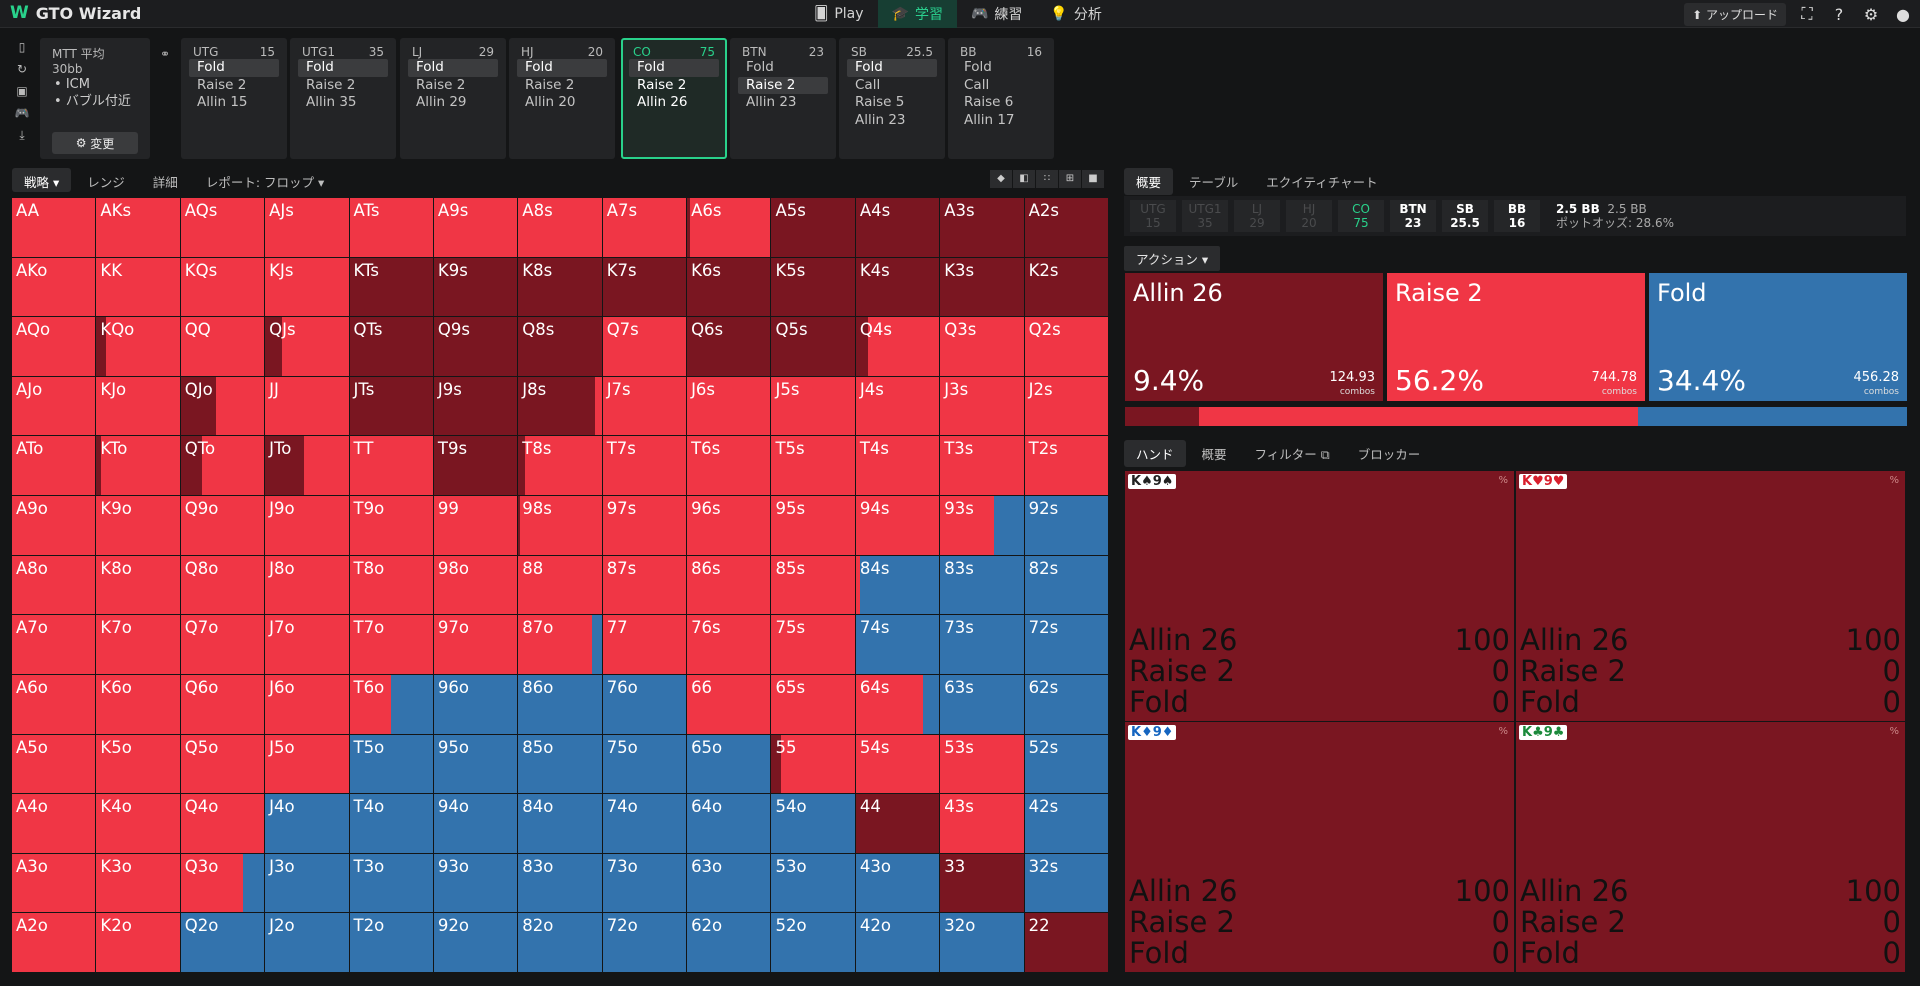 This screenshot has height=986, width=1920. Describe the element at coordinates (813, 585) in the screenshot. I see `hand-cell: 85s` at that location.